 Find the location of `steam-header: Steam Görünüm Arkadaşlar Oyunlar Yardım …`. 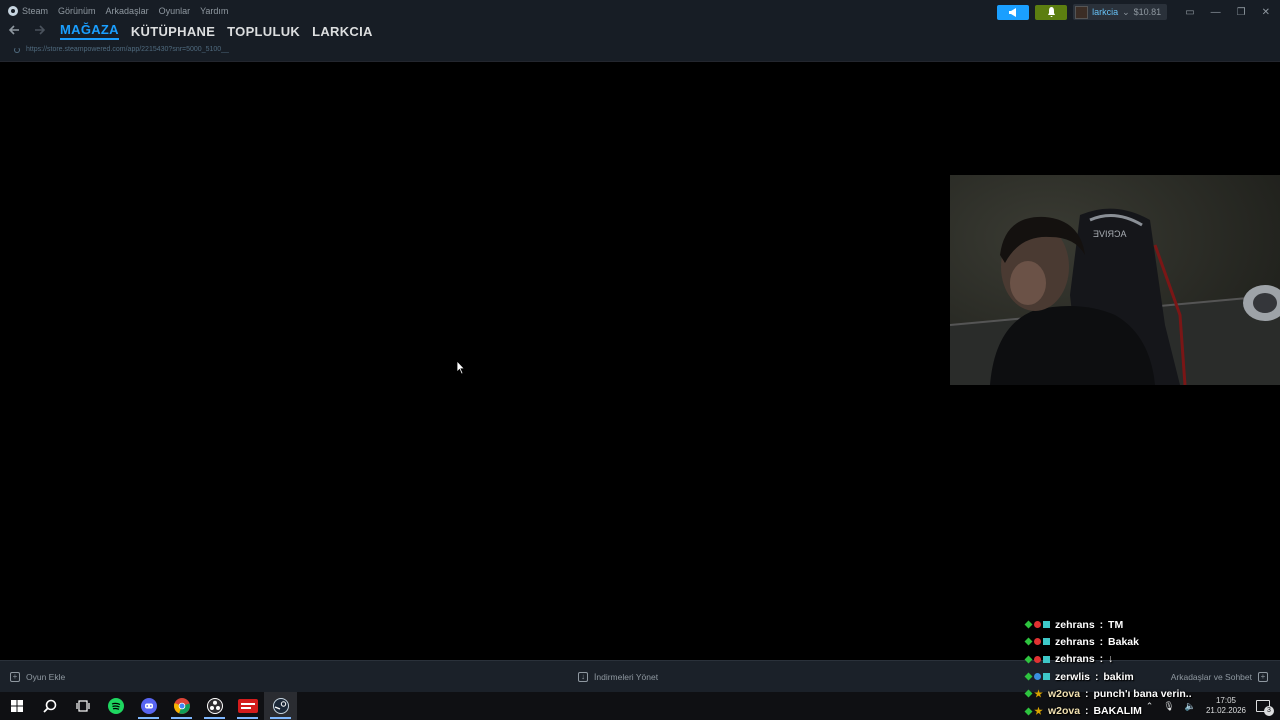

steam-header: Steam Görünüm Arkadaşlar Oyunlar Yardım … is located at coordinates (640, 31).